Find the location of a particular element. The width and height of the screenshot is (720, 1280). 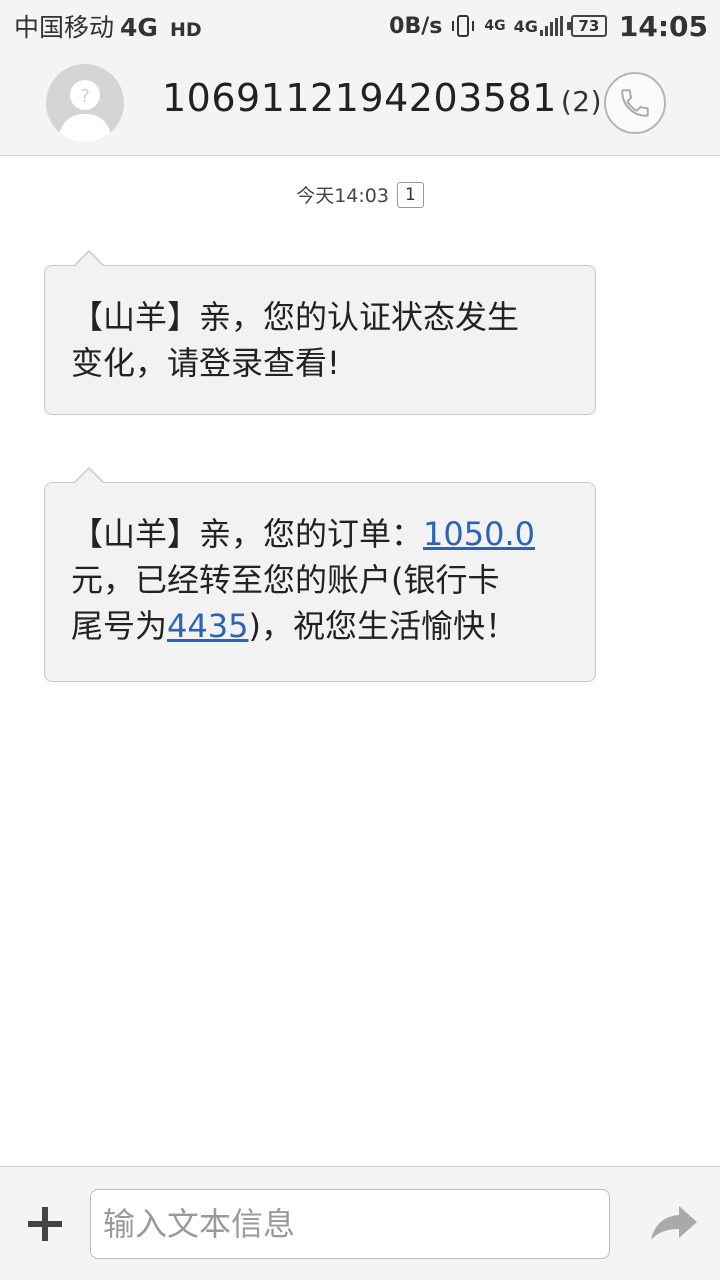

vibrate-icon is located at coordinates (463, 26).